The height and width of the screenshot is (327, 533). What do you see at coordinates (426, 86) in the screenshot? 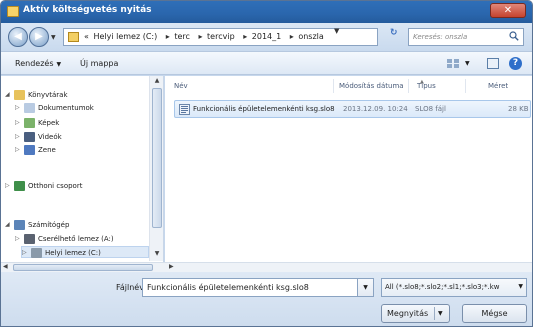
I see `column-header-type: Típus` at bounding box center [426, 86].